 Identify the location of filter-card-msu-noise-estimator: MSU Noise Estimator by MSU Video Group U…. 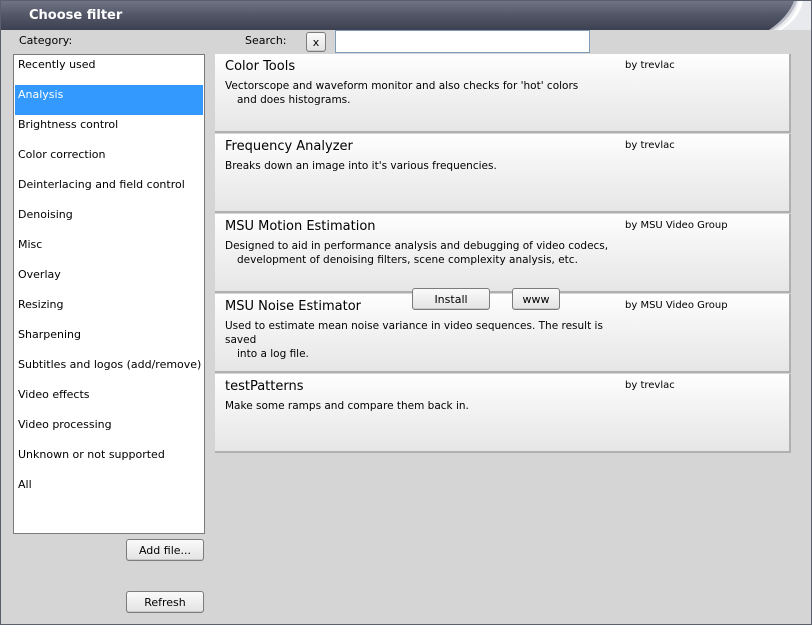
(503, 333).